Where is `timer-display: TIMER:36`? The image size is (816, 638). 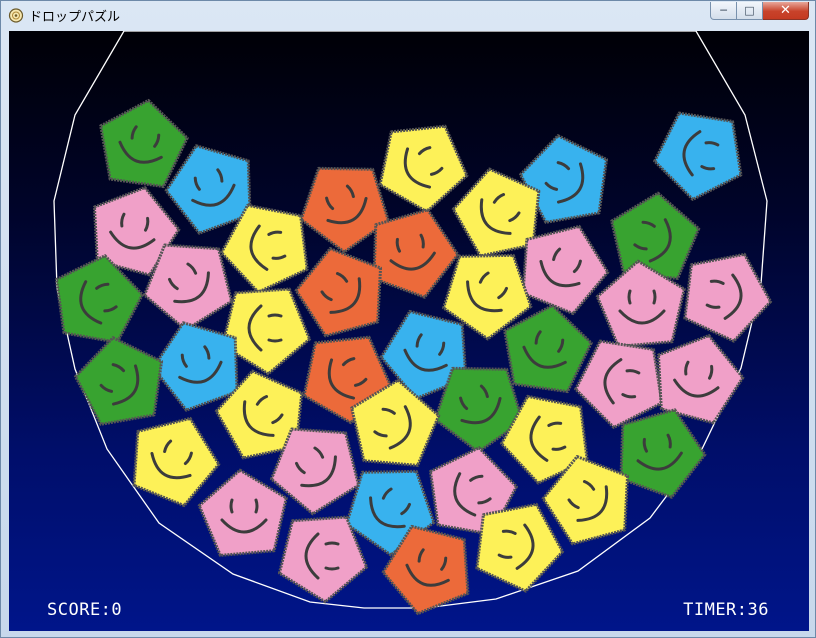 timer-display: TIMER:36 is located at coordinates (726, 610).